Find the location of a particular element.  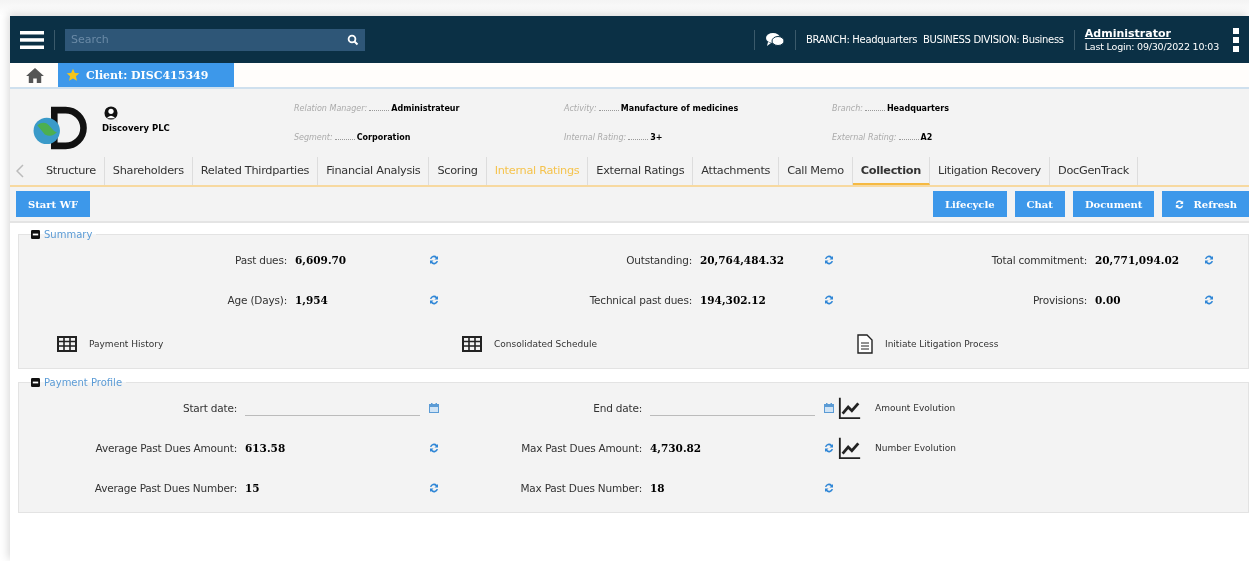

field-value: Administrateur is located at coordinates (425, 108).